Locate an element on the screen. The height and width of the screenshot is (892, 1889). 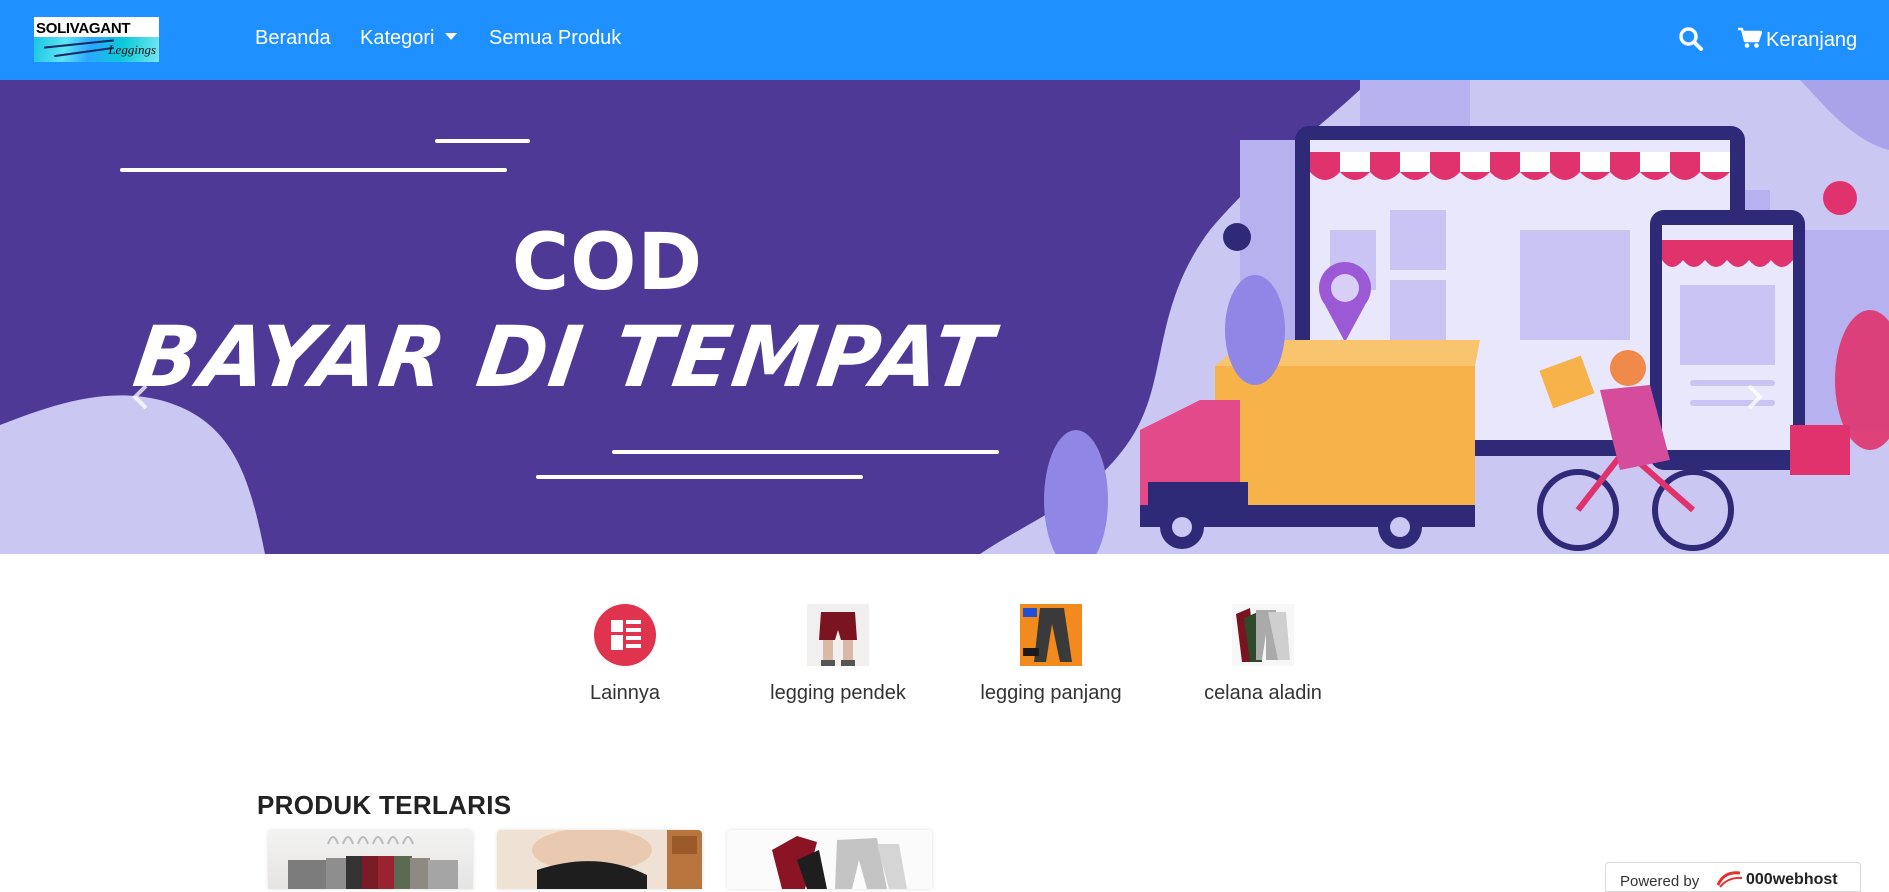
logo-text-bottom: Leggings is located at coordinates (132, 49).